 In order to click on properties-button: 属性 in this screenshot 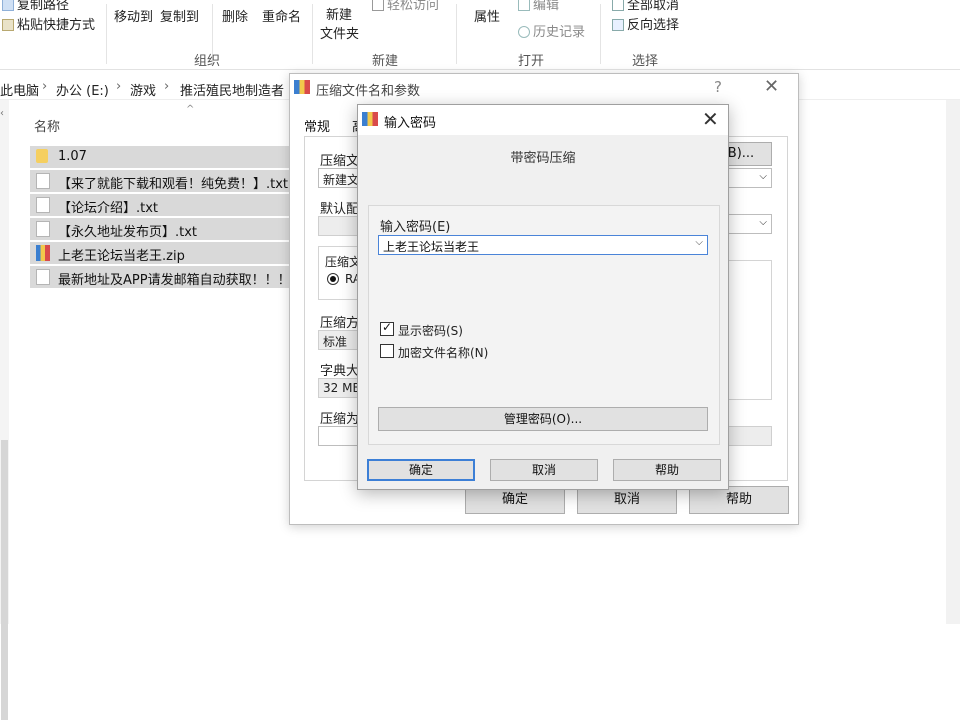, I will do `click(487, 15)`.